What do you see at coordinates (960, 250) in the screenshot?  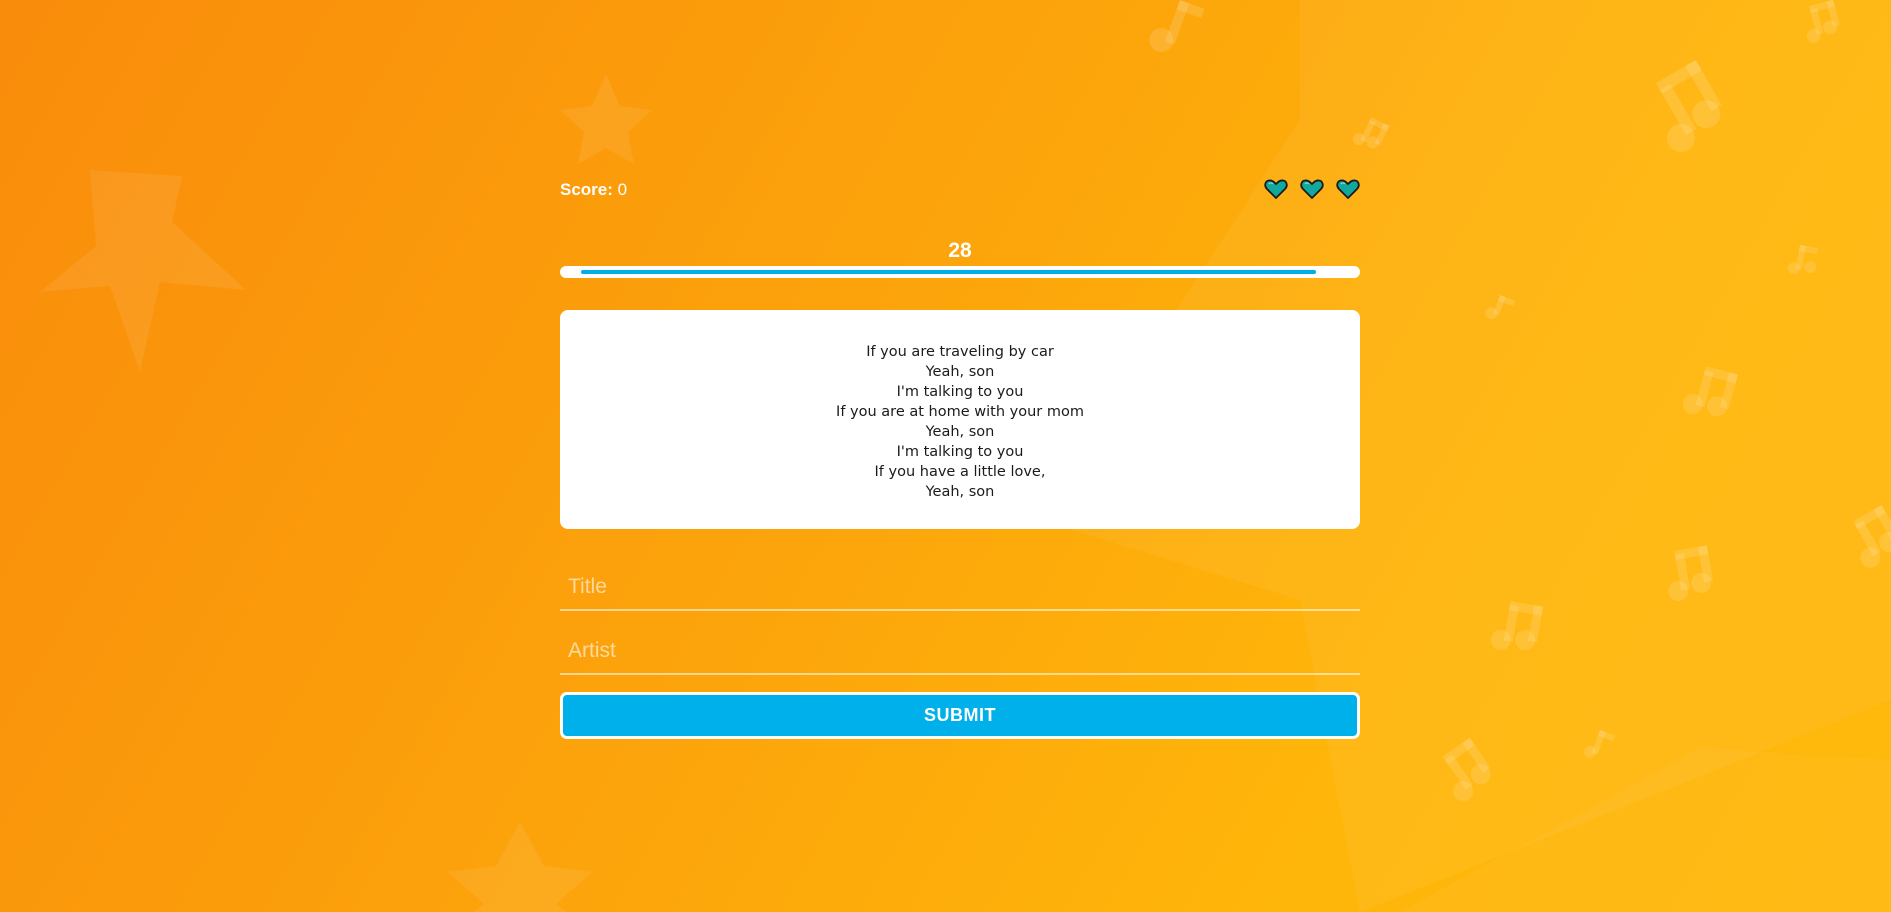 I see `timer-value: 28` at bounding box center [960, 250].